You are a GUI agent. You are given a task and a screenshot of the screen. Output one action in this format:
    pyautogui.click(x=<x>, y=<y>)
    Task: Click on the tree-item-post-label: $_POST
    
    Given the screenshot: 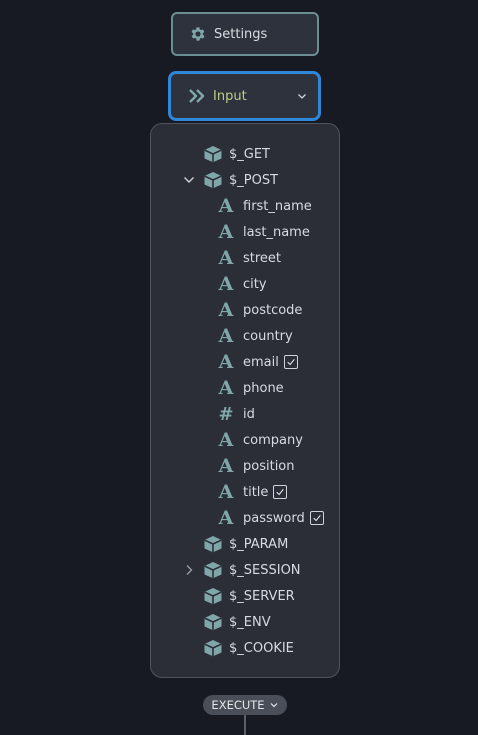 What is the action you would take?
    pyautogui.click(x=254, y=180)
    